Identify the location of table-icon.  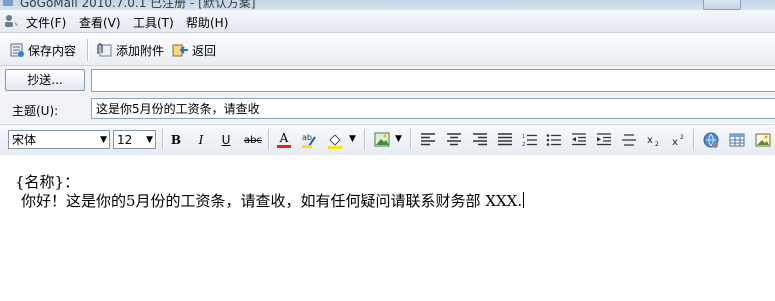
(737, 140).